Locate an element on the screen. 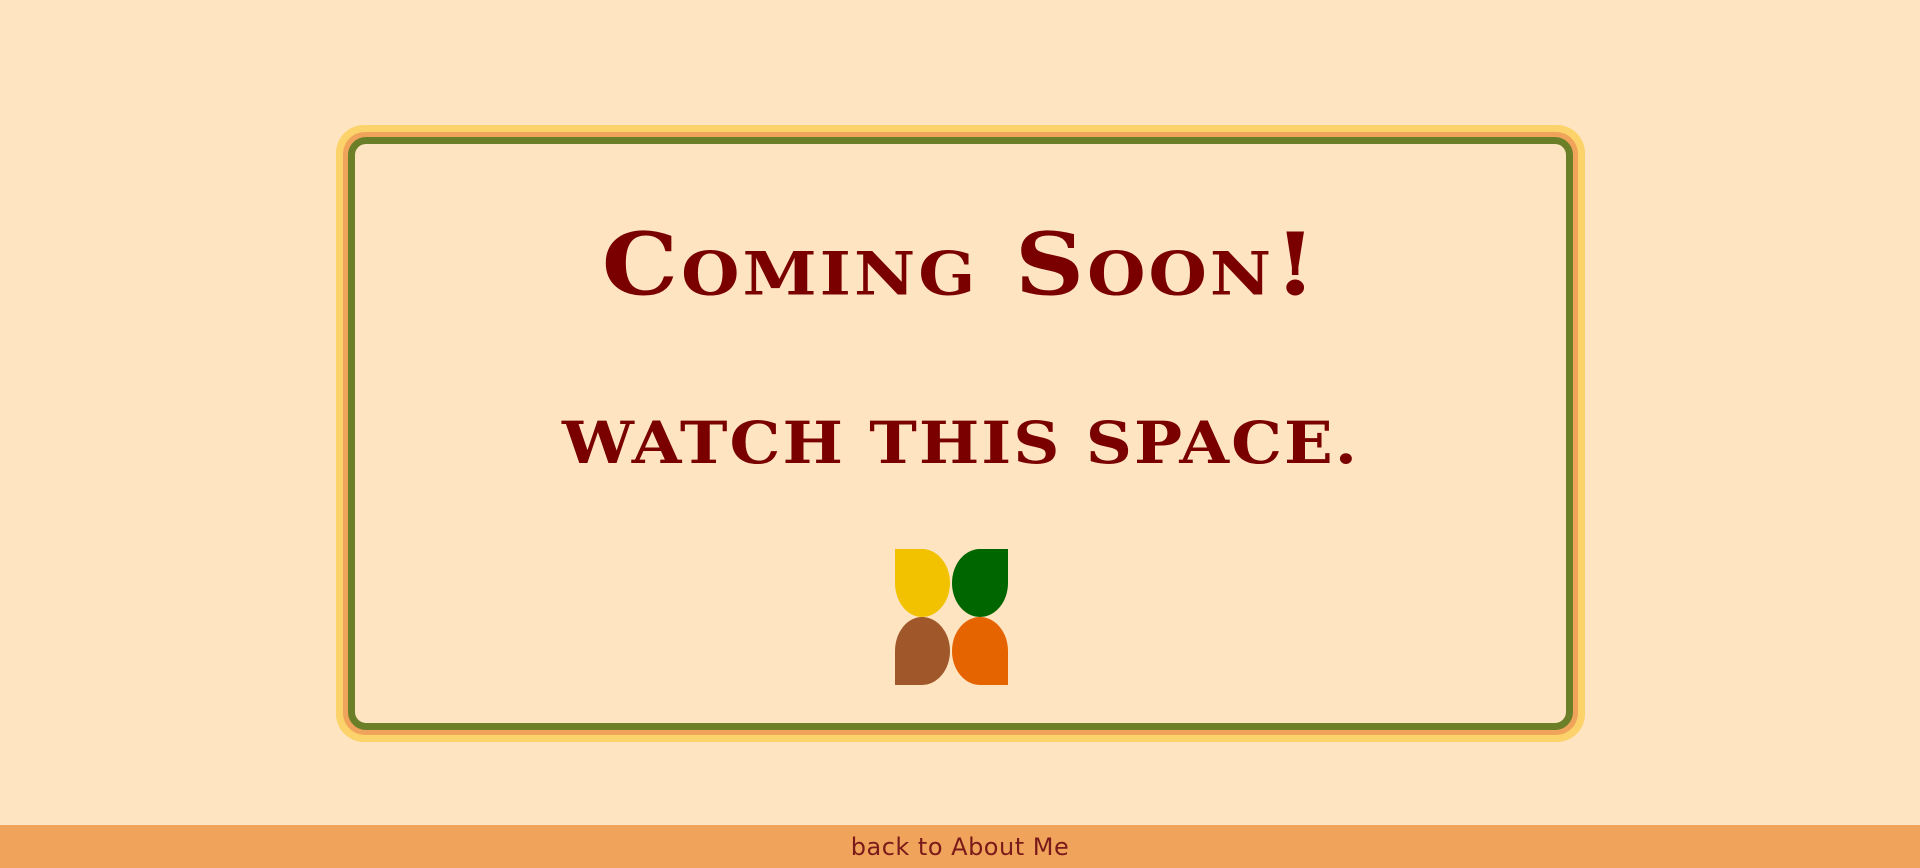 The height and width of the screenshot is (868, 1920). logo-leaf-top-right is located at coordinates (980, 583).